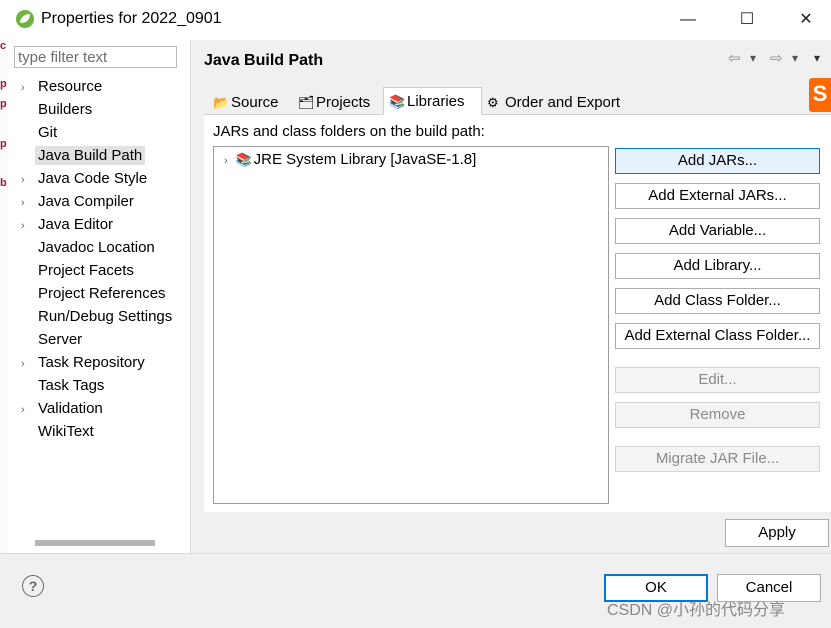  I want to click on nav-item-label: WikiText, so click(66, 431).